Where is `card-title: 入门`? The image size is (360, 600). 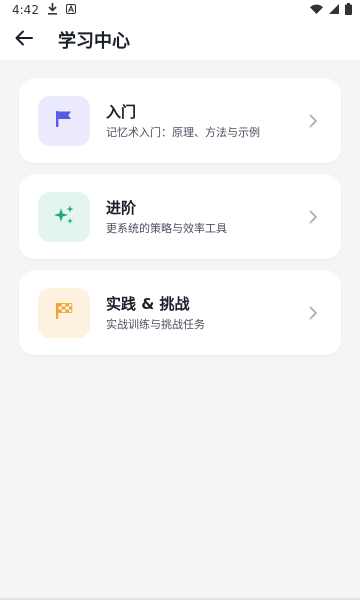 card-title: 入门 is located at coordinates (121, 111).